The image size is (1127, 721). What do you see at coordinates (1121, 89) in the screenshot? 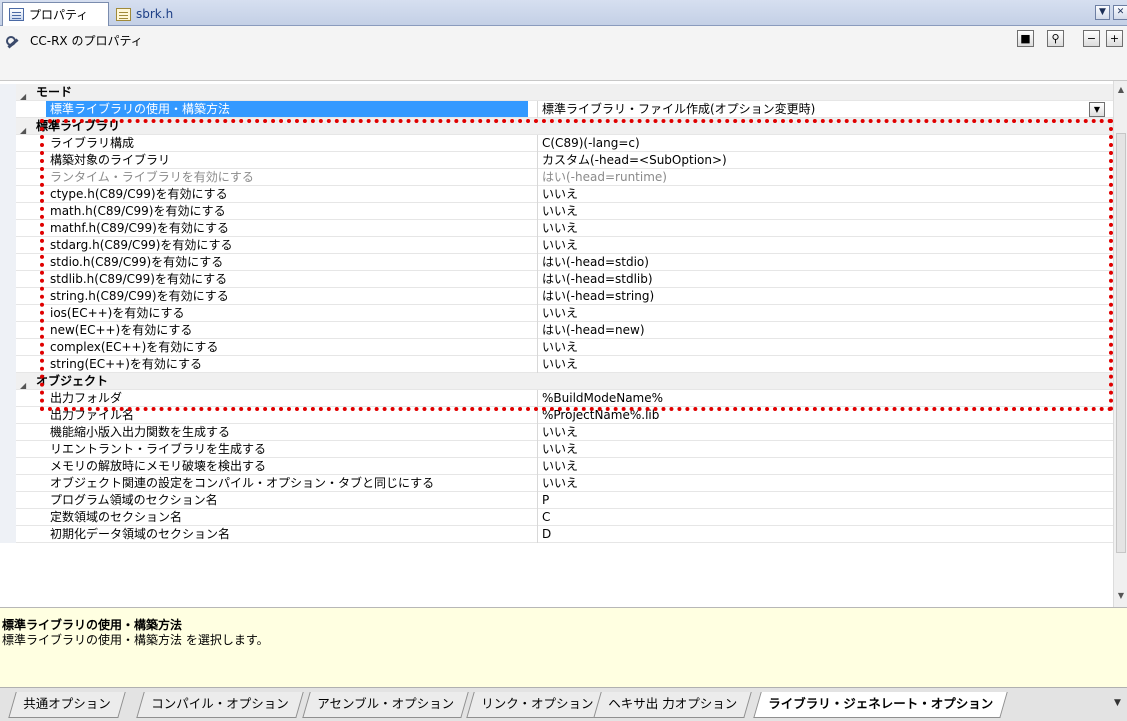
I see `scroll-up-icon: ▲` at bounding box center [1121, 89].